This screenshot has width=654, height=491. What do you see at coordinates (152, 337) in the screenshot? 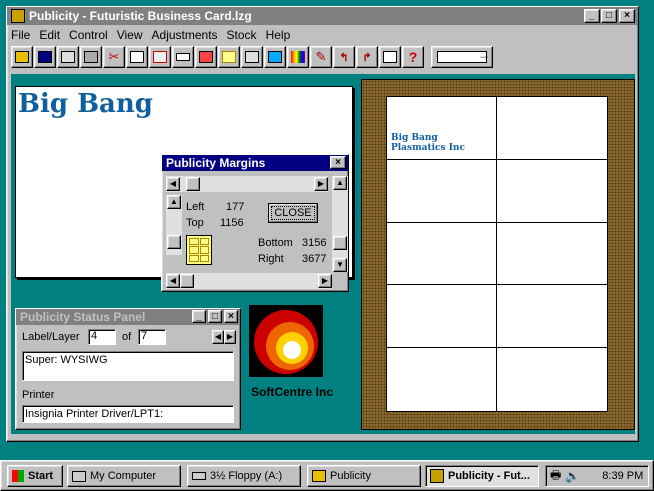
I see `of-input: 7` at bounding box center [152, 337].